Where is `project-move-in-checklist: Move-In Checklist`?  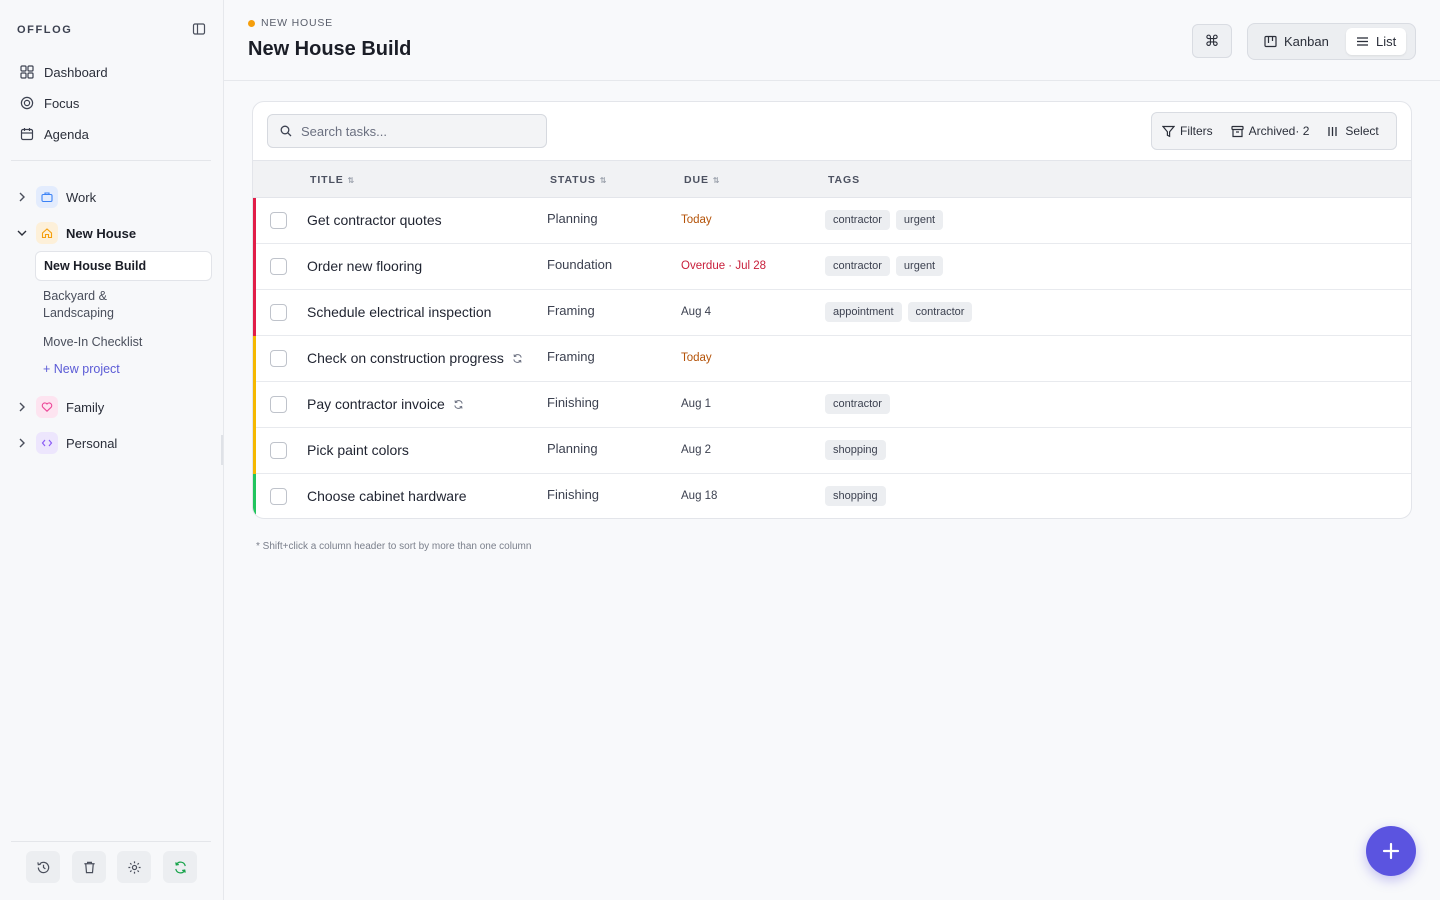 project-move-in-checklist: Move-In Checklist is located at coordinates (92, 342).